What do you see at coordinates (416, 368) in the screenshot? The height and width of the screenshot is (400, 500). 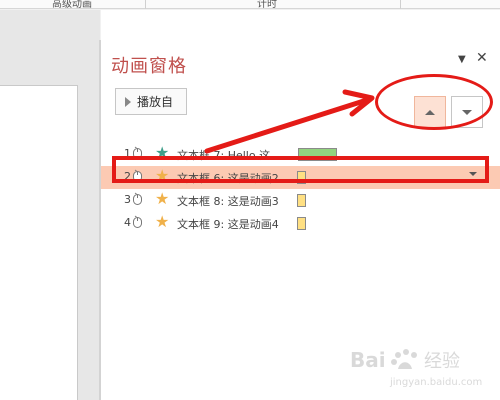 I see `baidu-jingyan-watermark: Bai 经验 jingyan.baidu.com` at bounding box center [416, 368].